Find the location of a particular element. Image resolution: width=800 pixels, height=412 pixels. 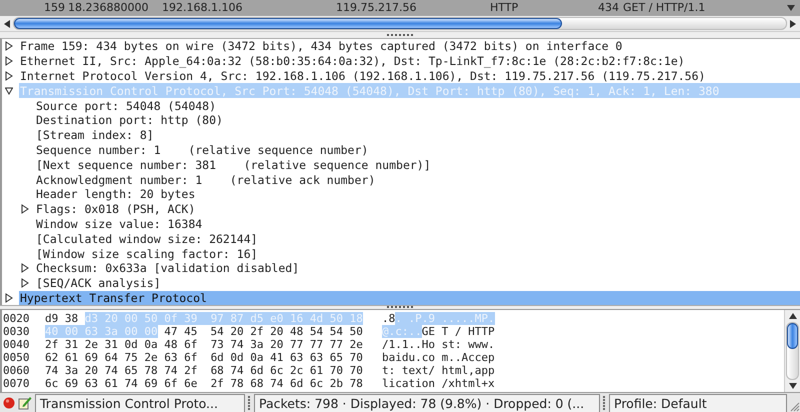

ascii-text: lication /xhtml+x is located at coordinates (438, 383).